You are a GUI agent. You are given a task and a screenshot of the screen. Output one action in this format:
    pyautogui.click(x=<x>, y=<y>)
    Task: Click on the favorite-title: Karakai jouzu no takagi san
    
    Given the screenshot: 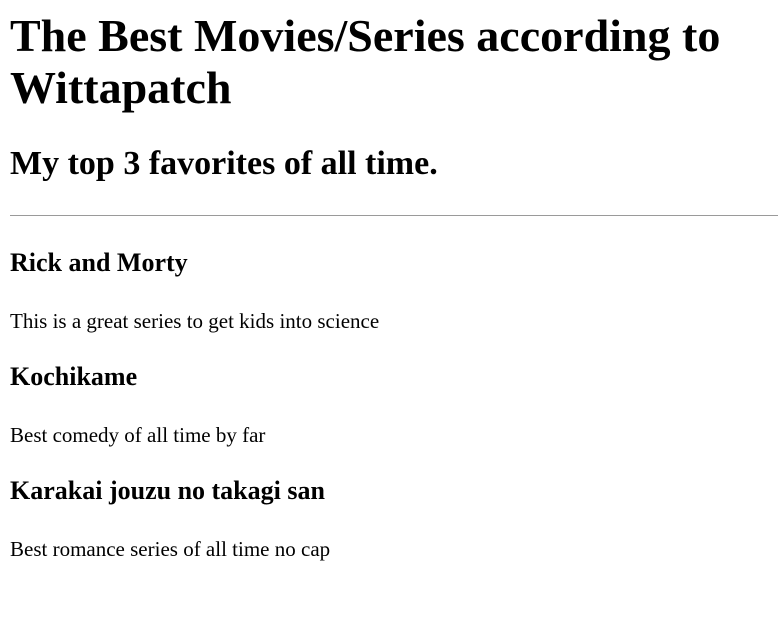 What is the action you would take?
    pyautogui.click(x=167, y=490)
    